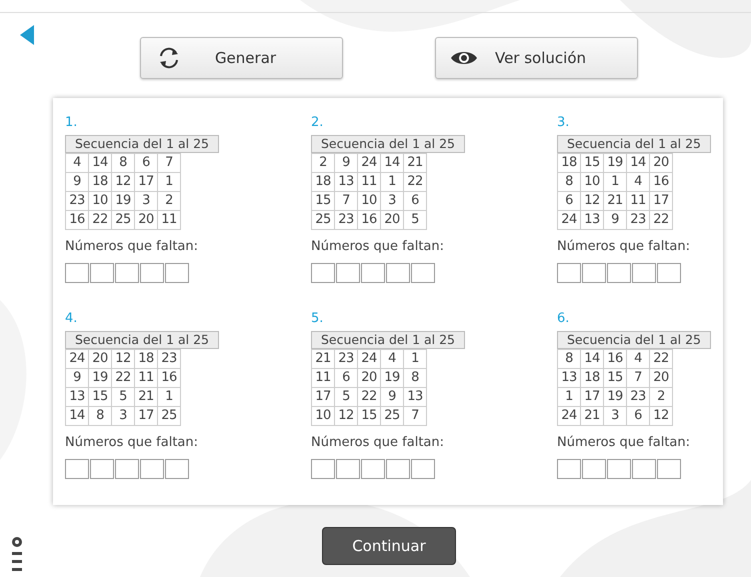 This screenshot has height=577, width=751. Describe the element at coordinates (77, 416) in the screenshot. I see `table-cell: 14` at that location.